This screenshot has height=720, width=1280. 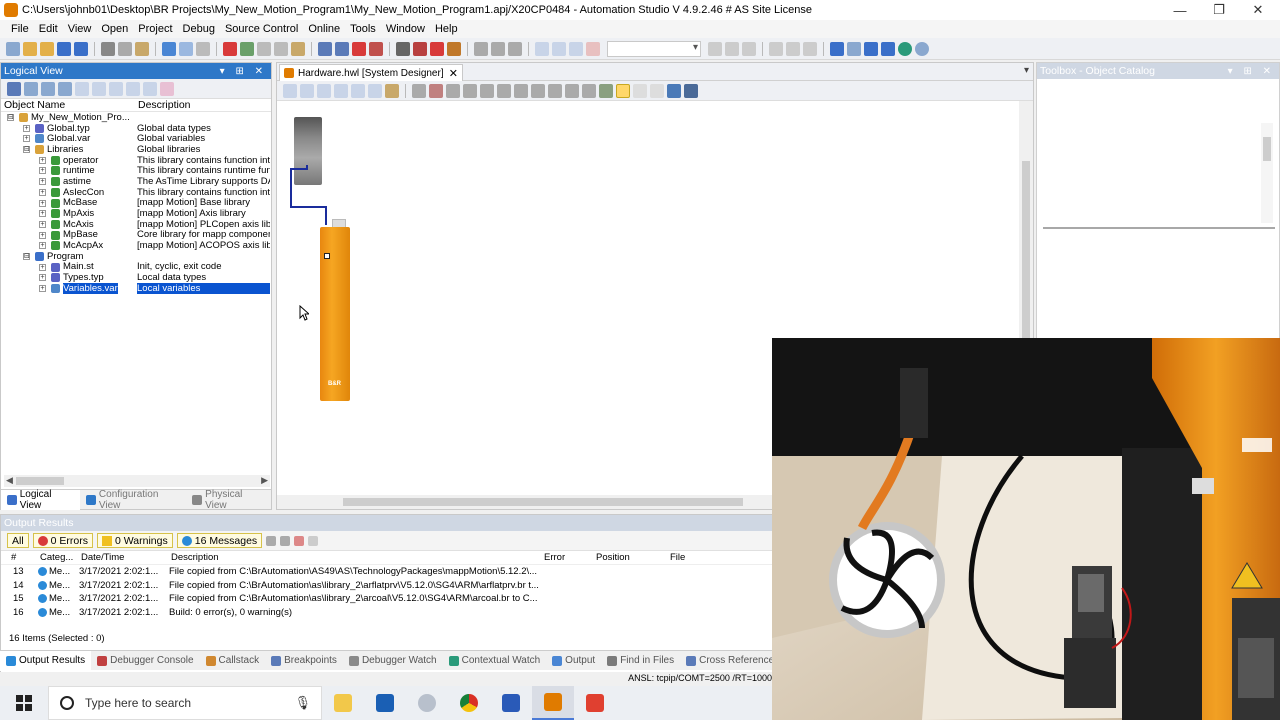 What do you see at coordinates (99, 88) in the screenshot?
I see `edit-object-icon` at bounding box center [99, 88].